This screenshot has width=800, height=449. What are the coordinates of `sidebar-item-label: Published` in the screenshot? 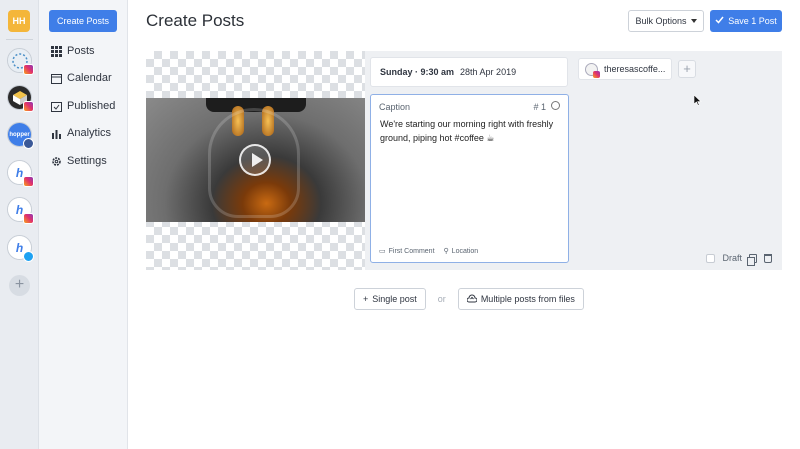 It's located at (91, 106).